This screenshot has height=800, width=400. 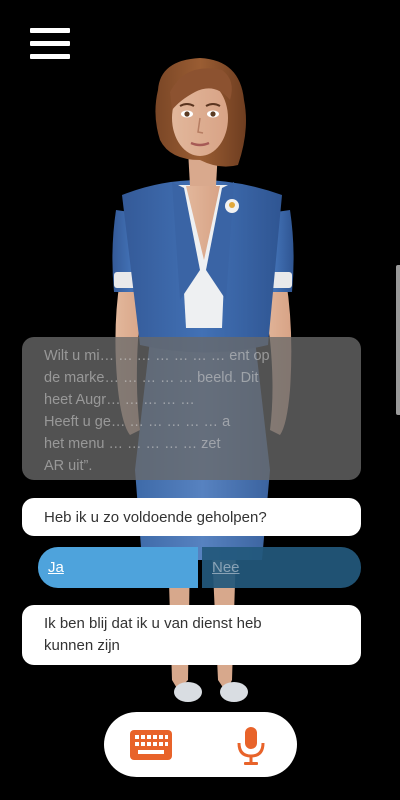 What do you see at coordinates (151, 745) in the screenshot?
I see `keyboard-icon` at bounding box center [151, 745].